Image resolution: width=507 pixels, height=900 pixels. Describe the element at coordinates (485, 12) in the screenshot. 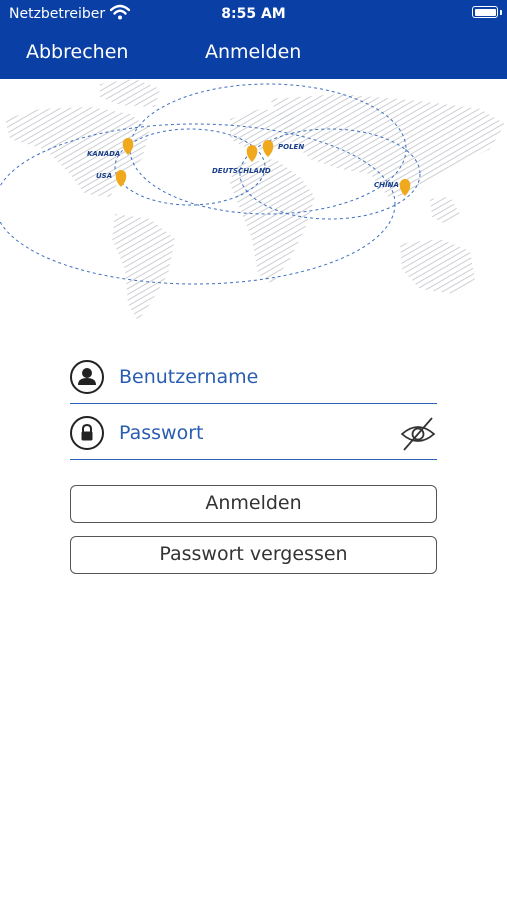

I see `battery-icon` at that location.